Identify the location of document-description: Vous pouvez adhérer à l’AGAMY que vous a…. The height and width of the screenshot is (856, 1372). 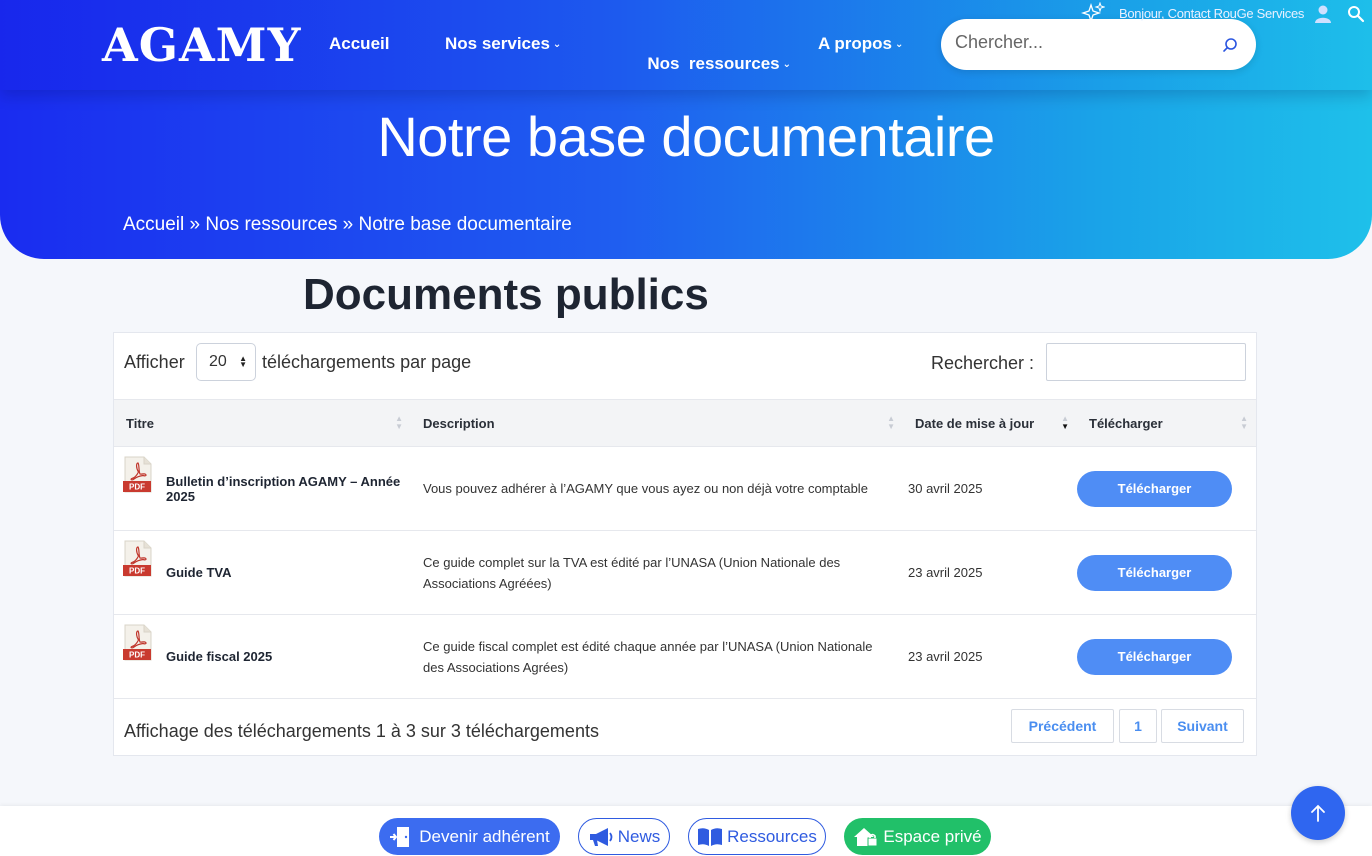
(645, 488).